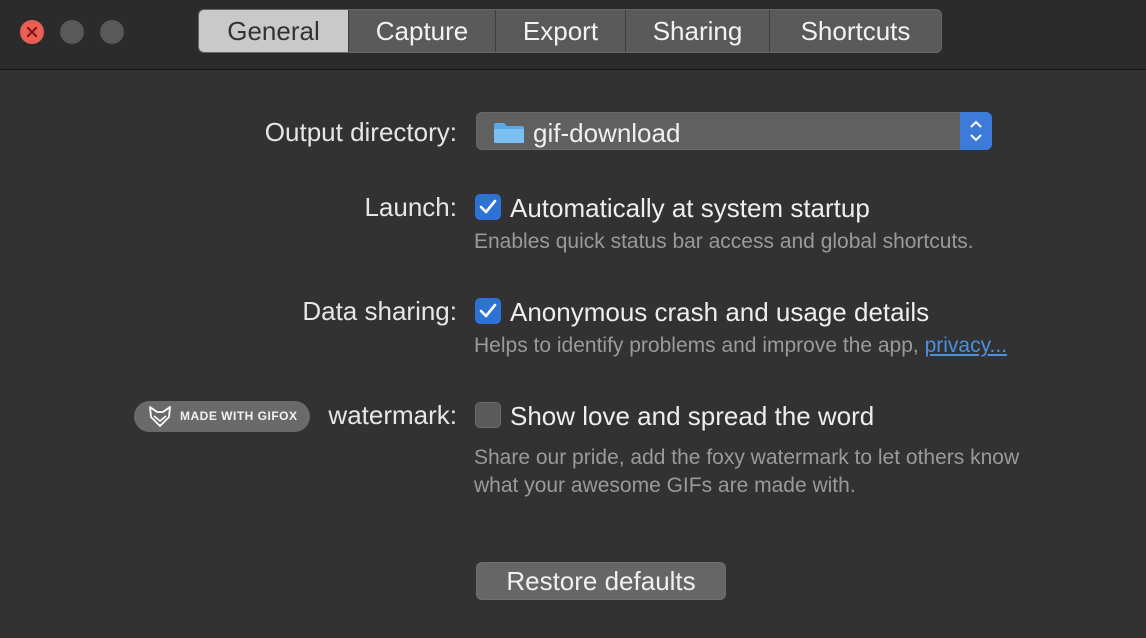 This screenshot has height=638, width=1146. What do you see at coordinates (734, 131) in the screenshot?
I see `output-directory-select: gif-download` at bounding box center [734, 131].